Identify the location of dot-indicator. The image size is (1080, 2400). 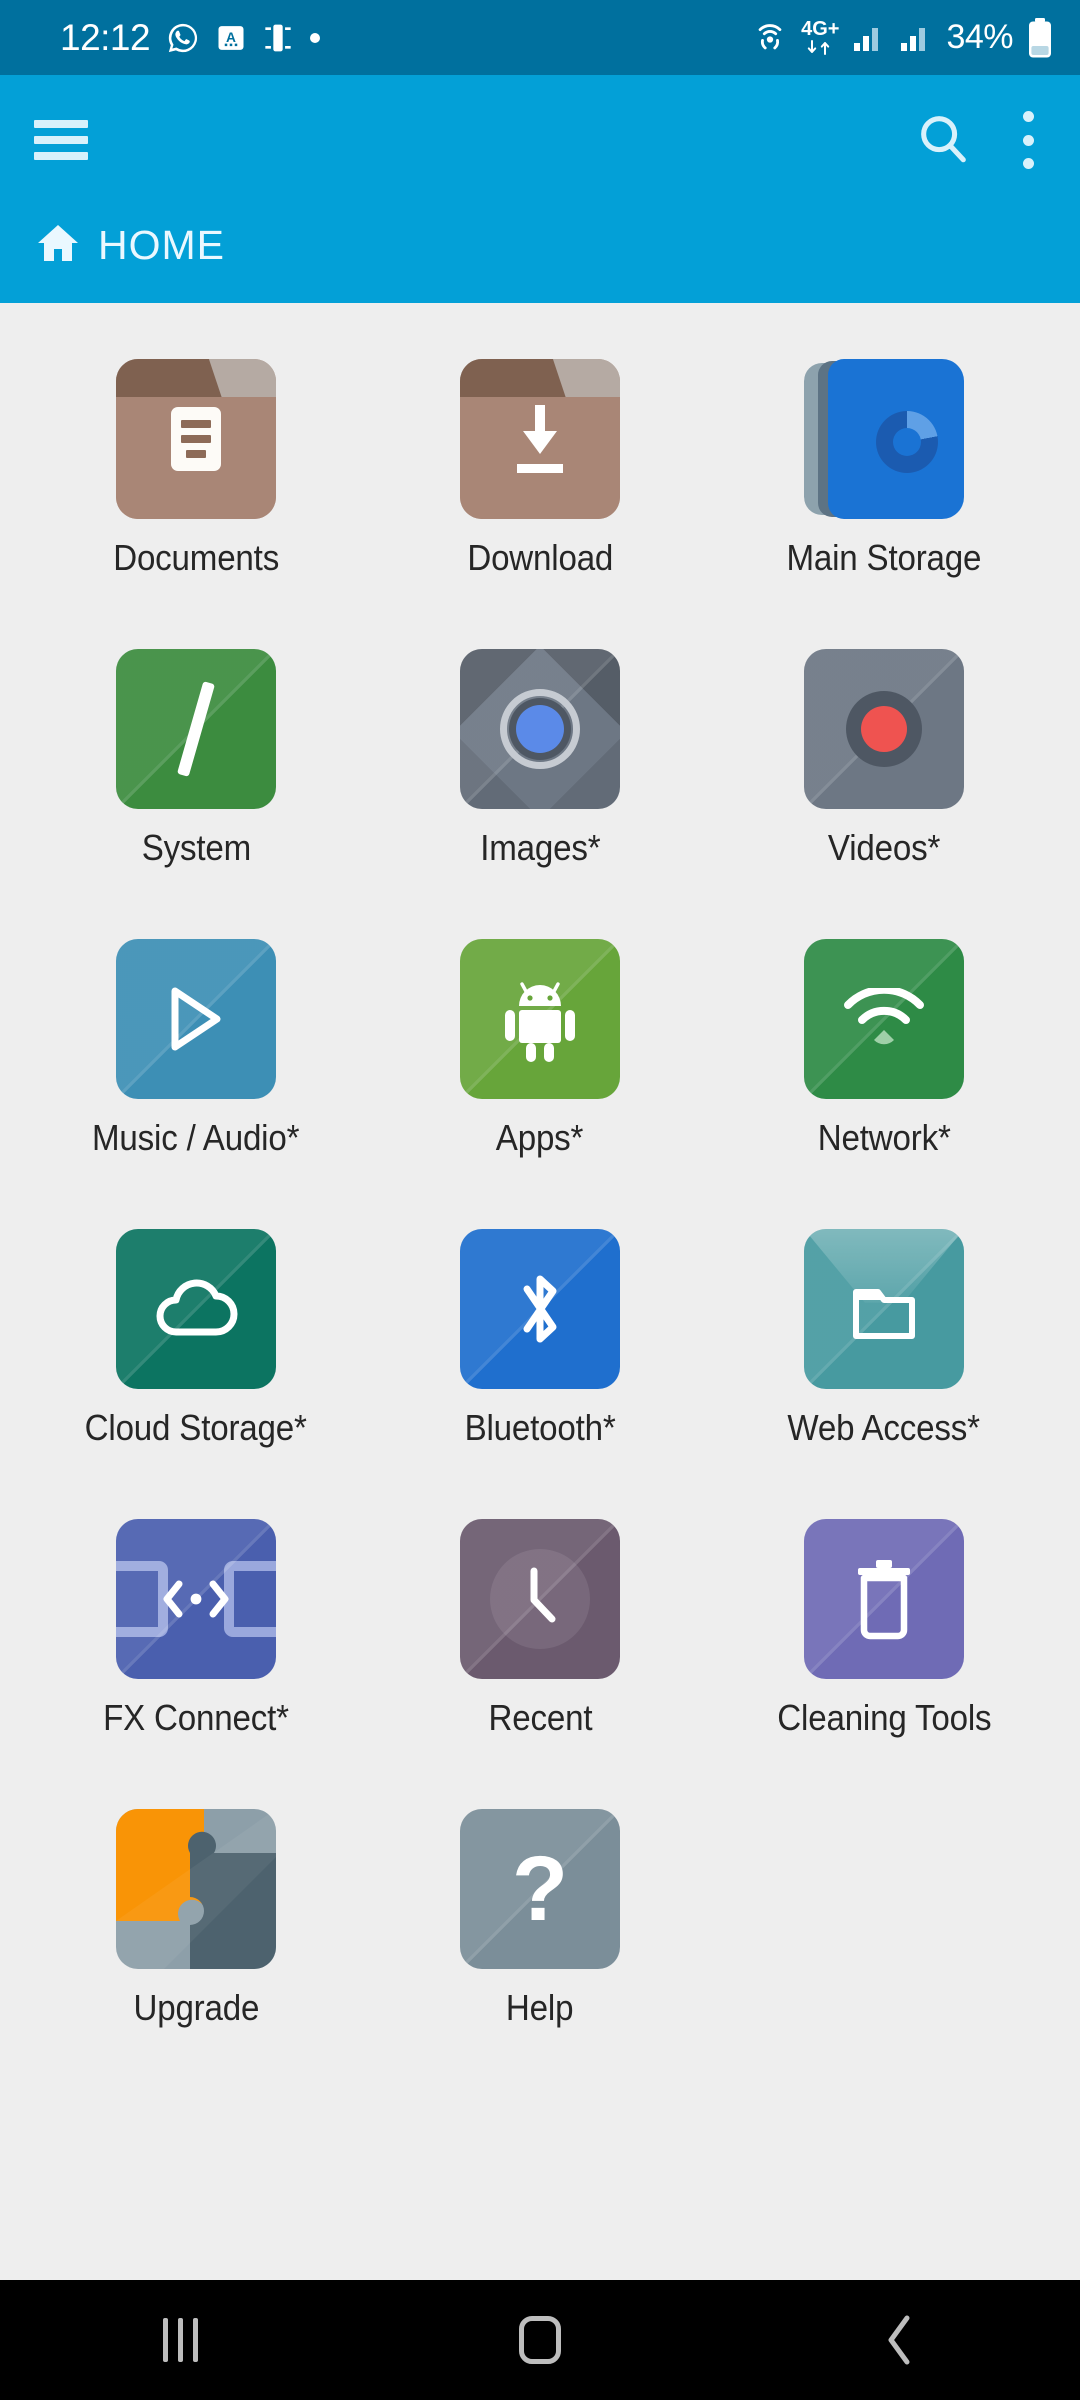
(315, 37).